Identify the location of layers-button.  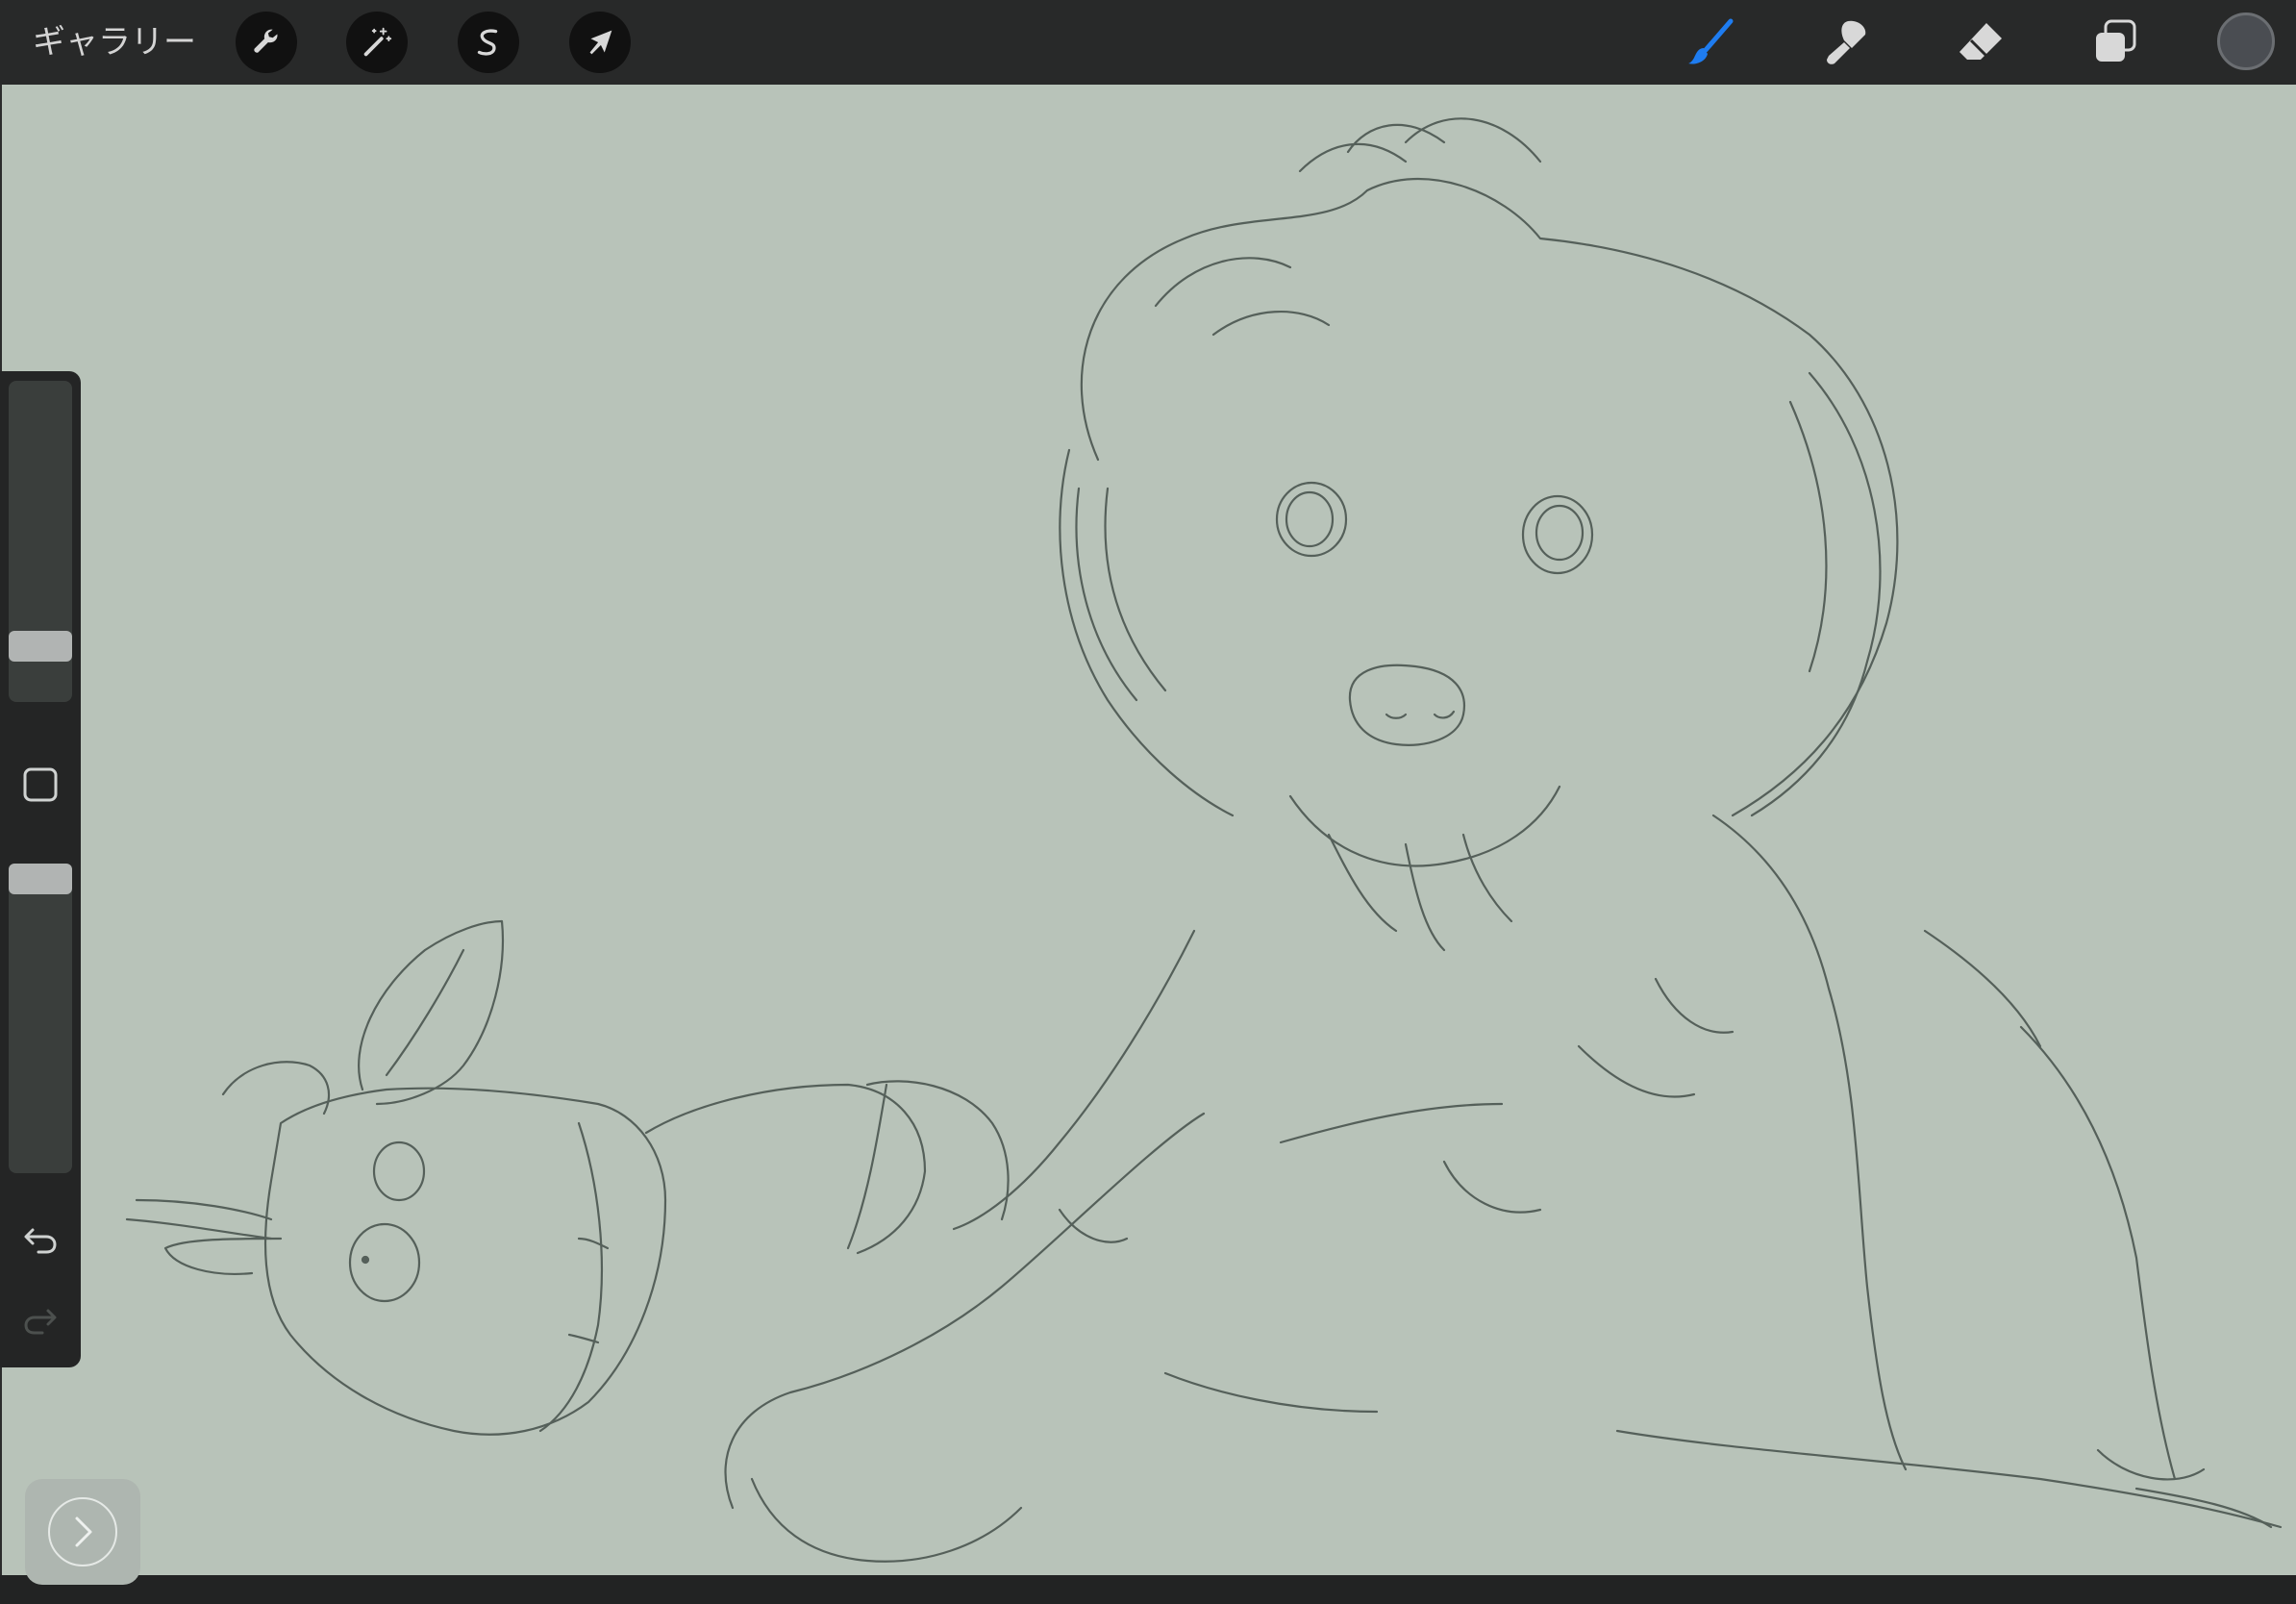
(2115, 42).